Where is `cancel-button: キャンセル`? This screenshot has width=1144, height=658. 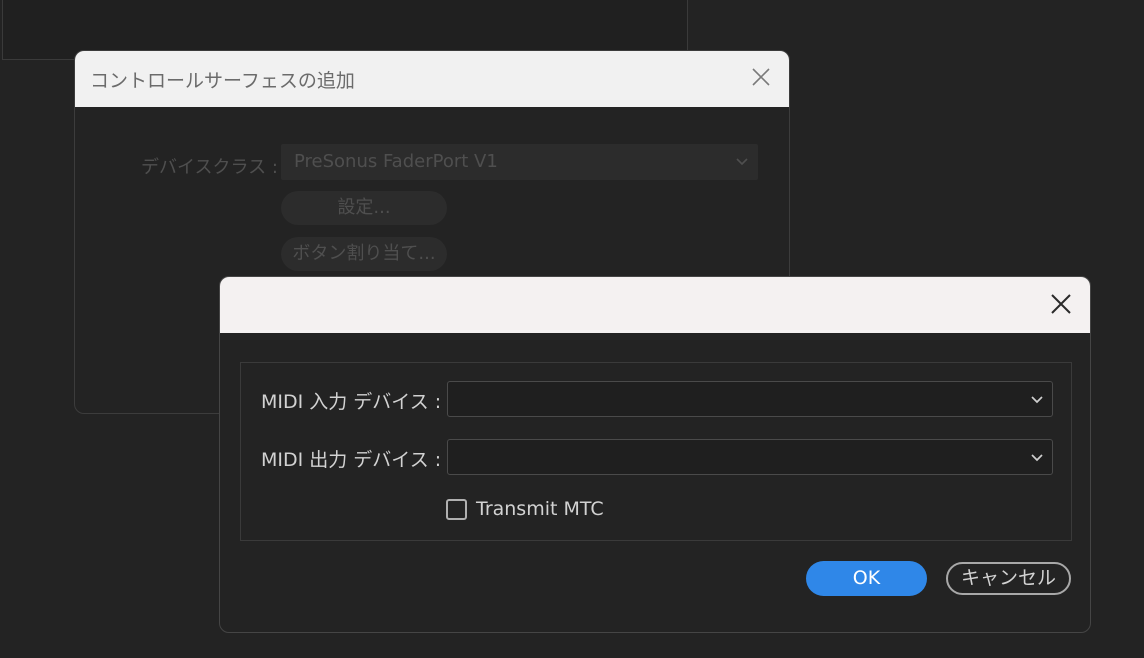
cancel-button: キャンセル is located at coordinates (1008, 578).